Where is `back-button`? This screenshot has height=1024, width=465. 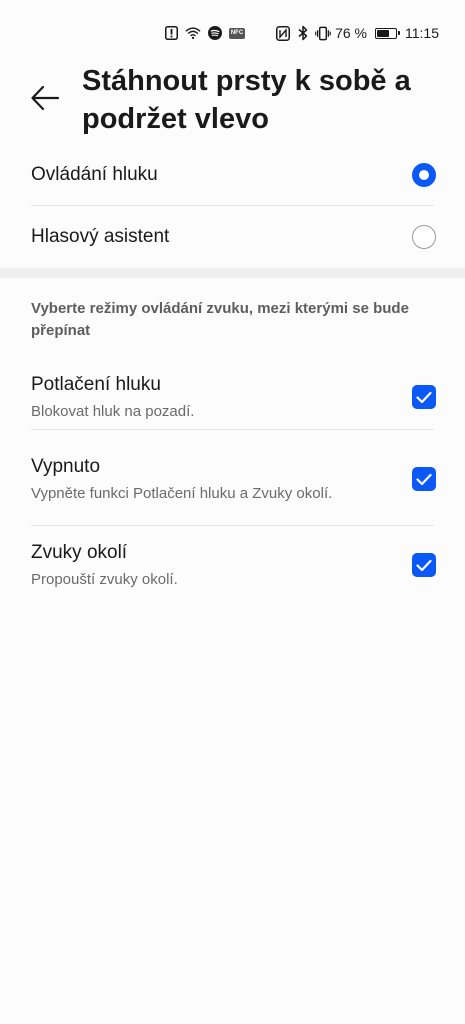
back-button is located at coordinates (45, 100).